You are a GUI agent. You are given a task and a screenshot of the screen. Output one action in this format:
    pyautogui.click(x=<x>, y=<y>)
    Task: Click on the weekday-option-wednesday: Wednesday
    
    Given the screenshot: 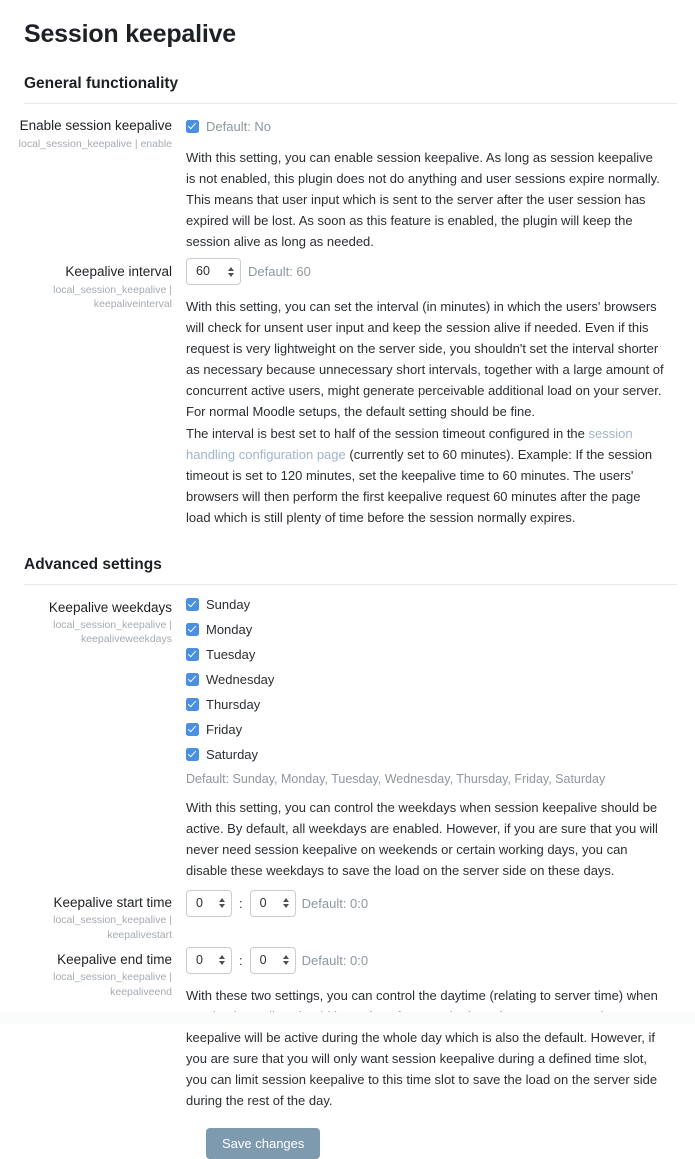 What is the action you would take?
    pyautogui.click(x=431, y=679)
    